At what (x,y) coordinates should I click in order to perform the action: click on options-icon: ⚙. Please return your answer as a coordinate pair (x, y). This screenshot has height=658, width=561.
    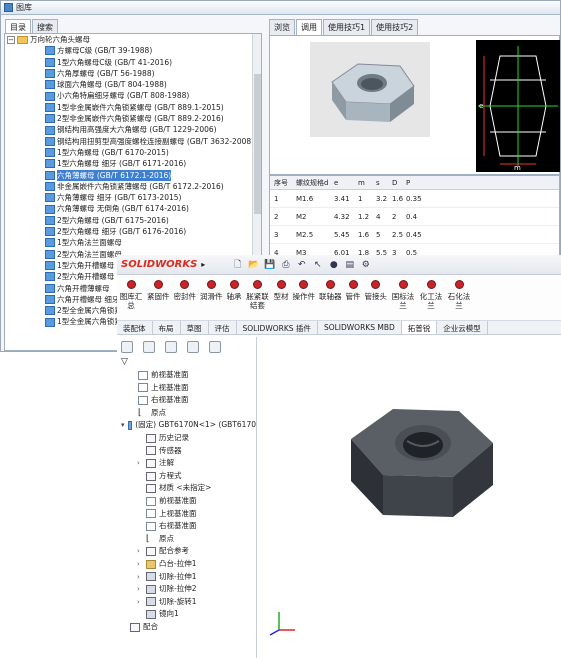
    Looking at the image, I should click on (365, 265).